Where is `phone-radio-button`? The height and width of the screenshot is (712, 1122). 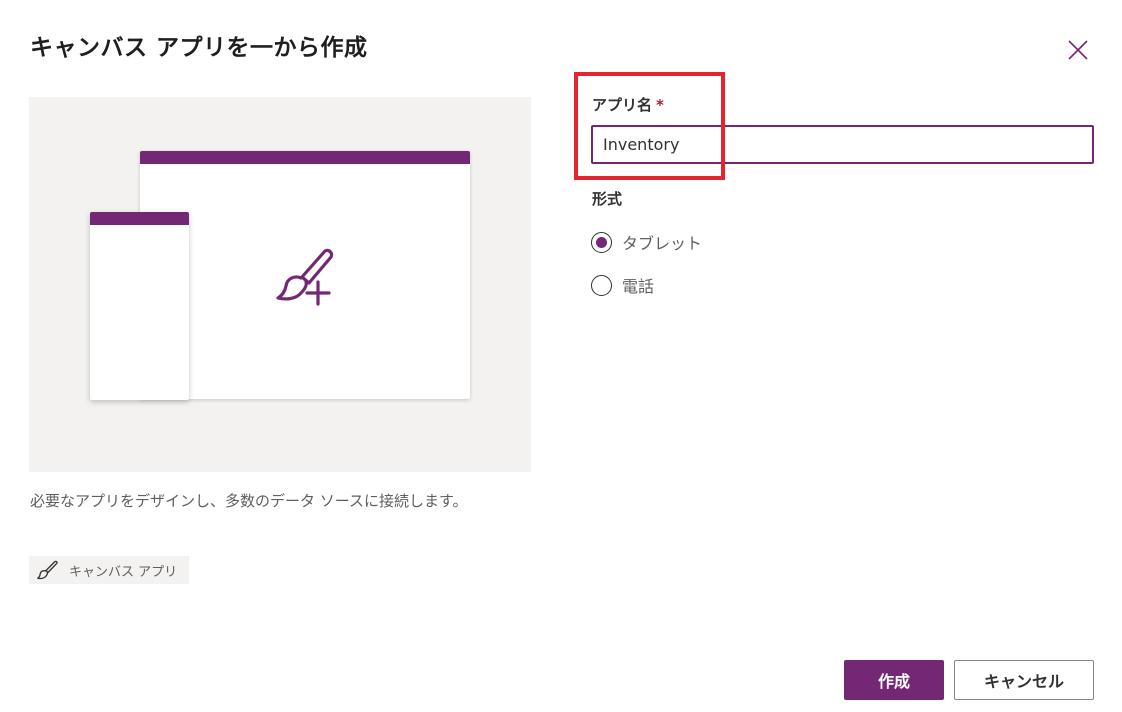
phone-radio-button is located at coordinates (601, 285).